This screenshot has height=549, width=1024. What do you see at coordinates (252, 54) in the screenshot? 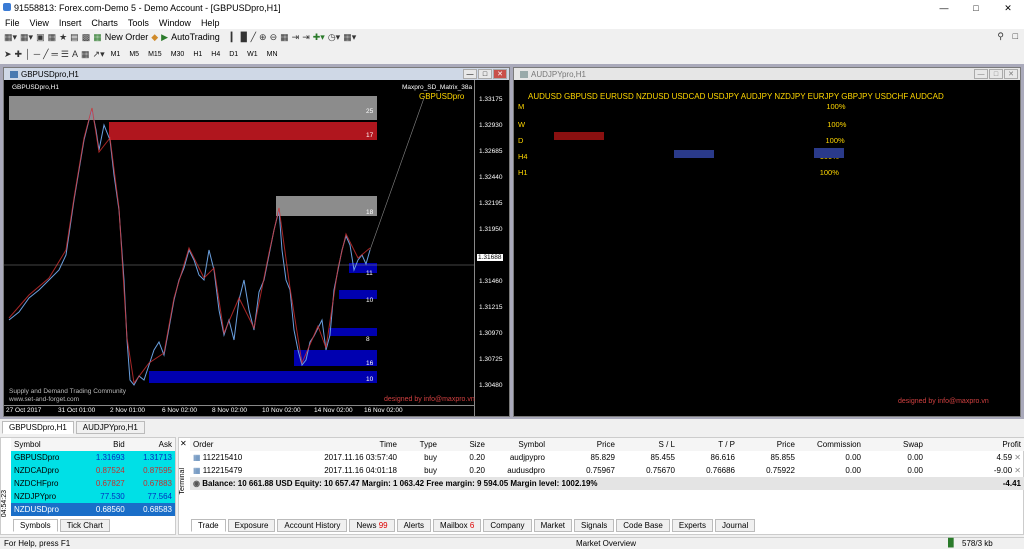
I see `timeframe-w1: W1` at bounding box center [252, 54].